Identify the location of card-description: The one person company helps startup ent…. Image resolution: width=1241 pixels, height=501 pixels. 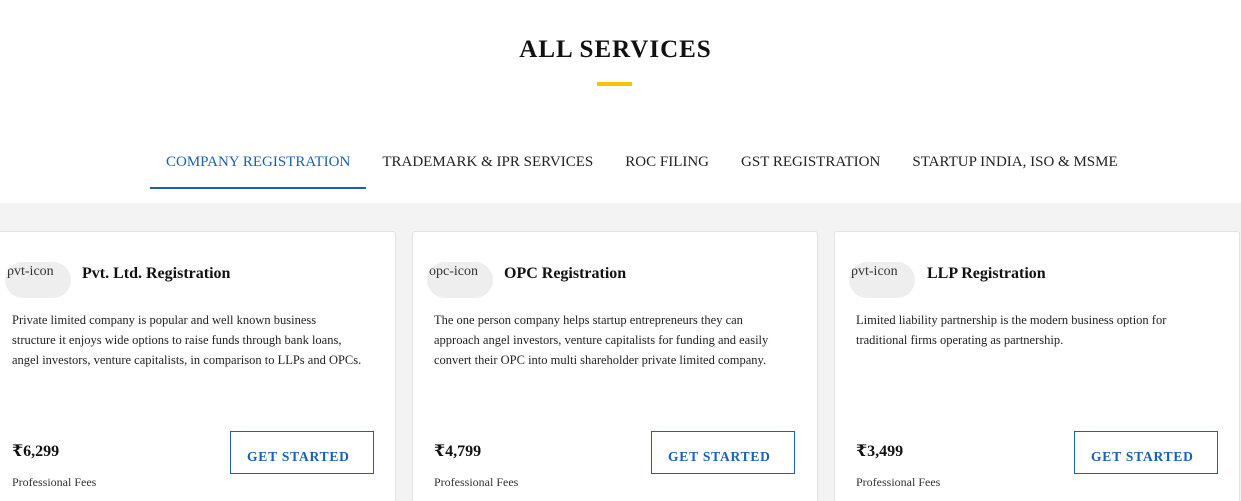
(601, 340).